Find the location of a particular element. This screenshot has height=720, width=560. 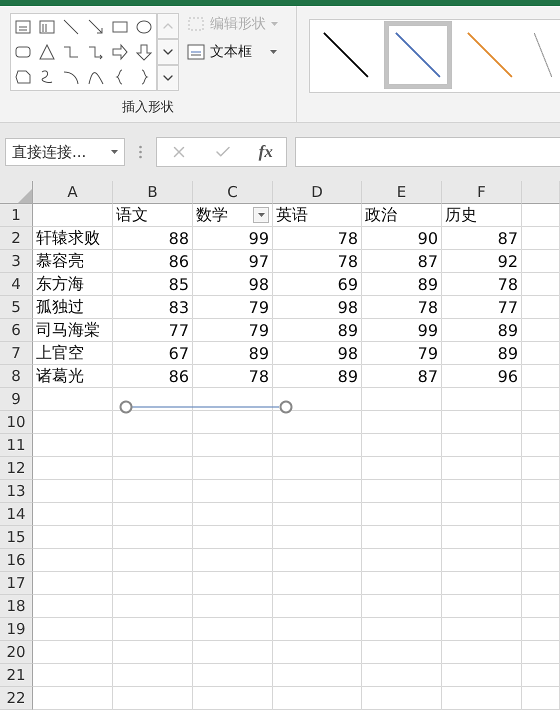

column-header: A is located at coordinates (73, 192).